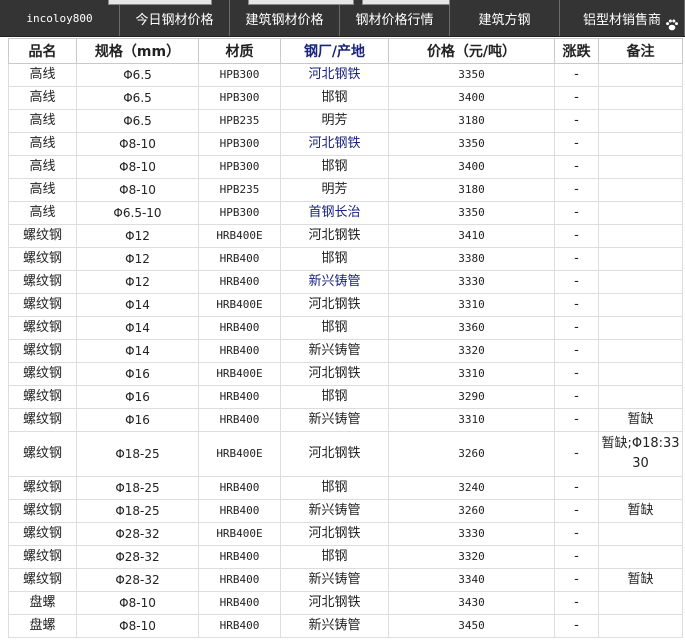 The width and height of the screenshot is (685, 643). Describe the element at coordinates (505, 18) in the screenshot. I see `nav-link-square-steel: 建筑方钢` at that location.